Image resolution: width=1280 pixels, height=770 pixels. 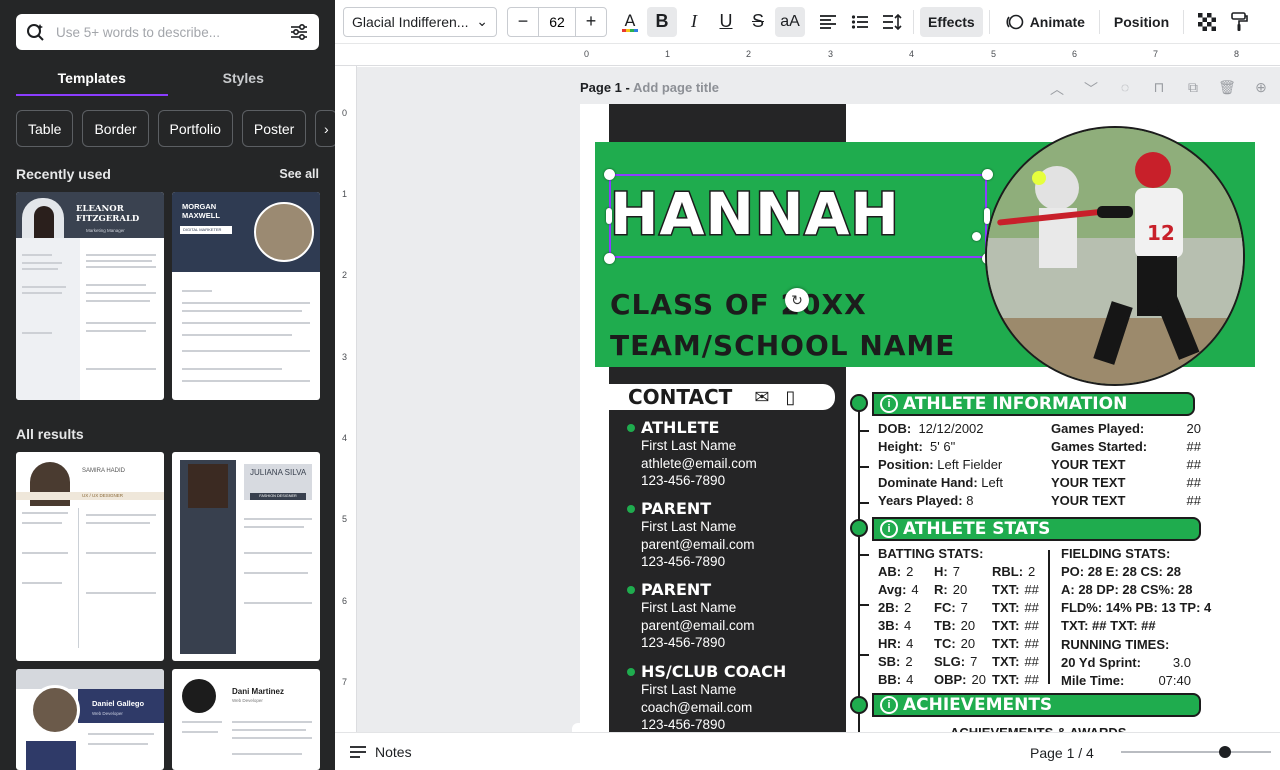 What do you see at coordinates (1019, 680) in the screenshot?
I see `stat-cell: TXT: ##` at bounding box center [1019, 680].